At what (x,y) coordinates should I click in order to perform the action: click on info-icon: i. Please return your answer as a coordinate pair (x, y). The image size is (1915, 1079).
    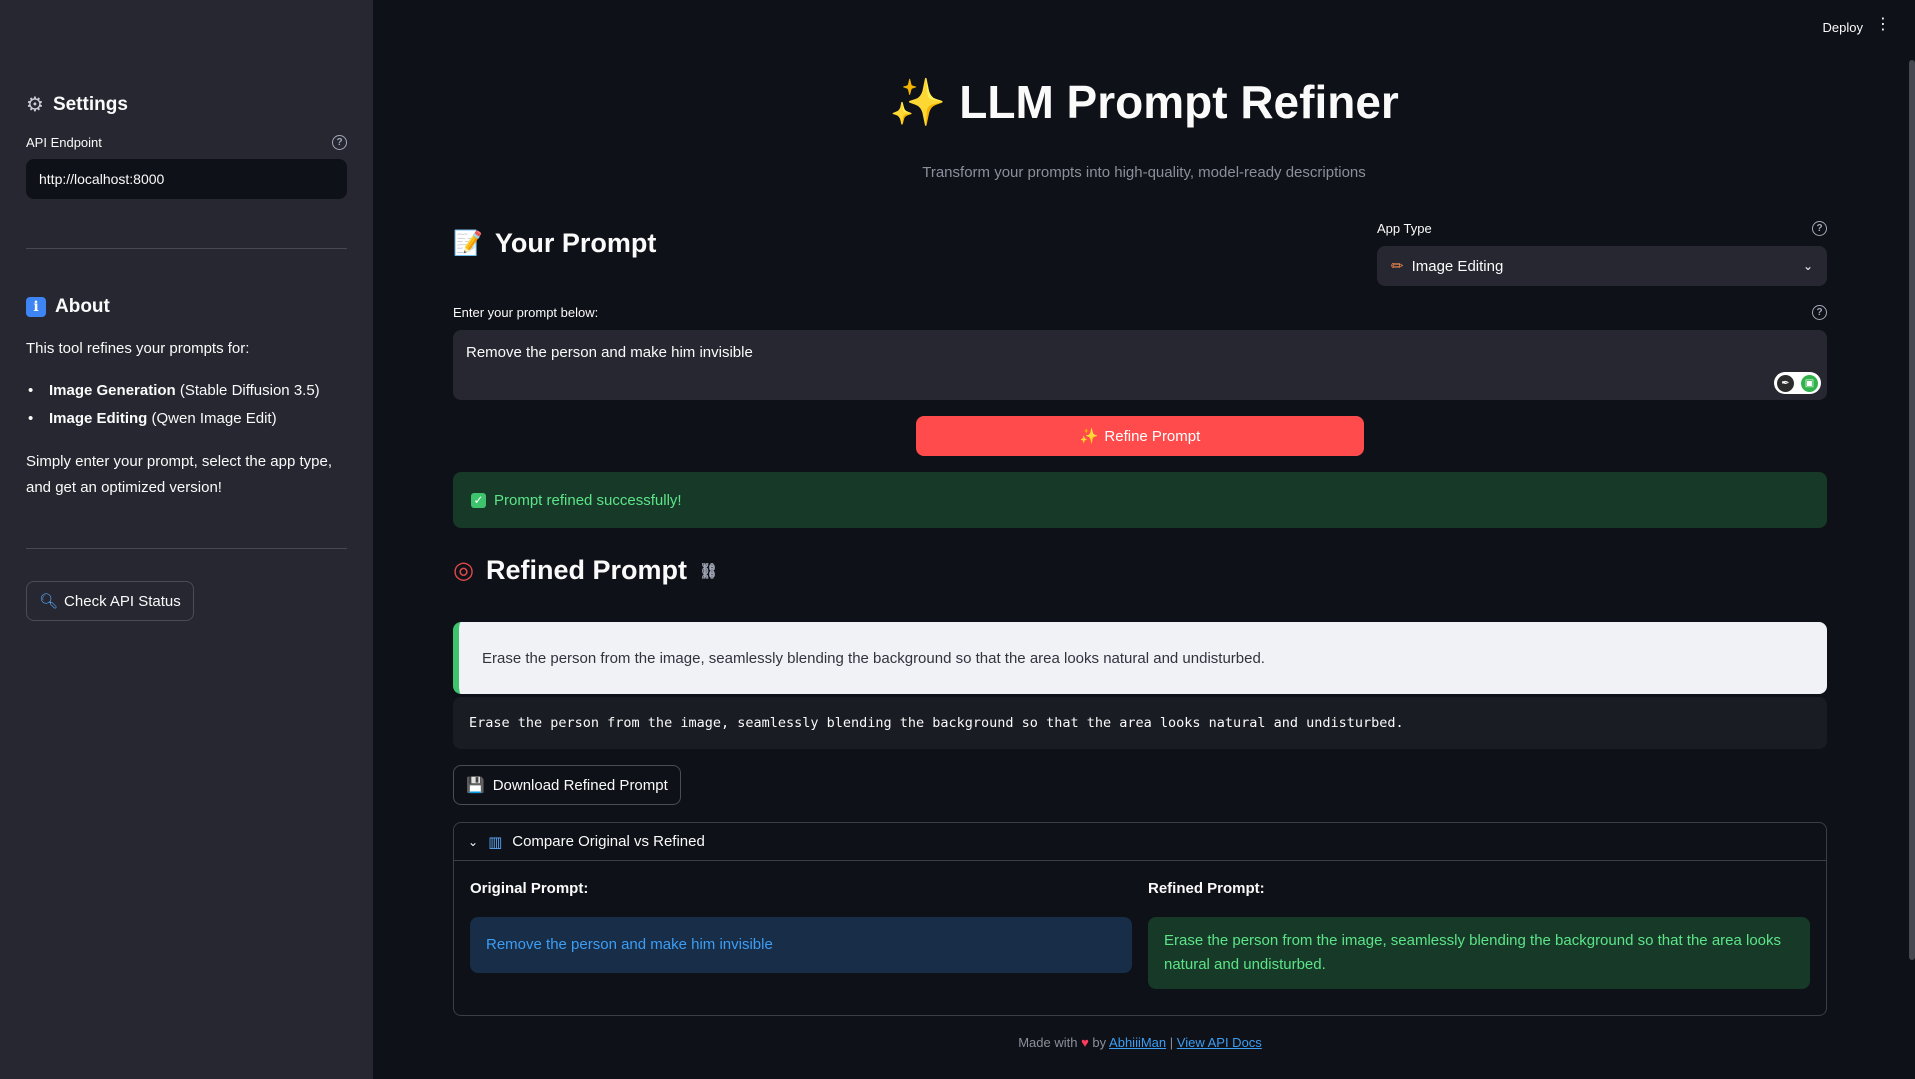
    Looking at the image, I should click on (36, 307).